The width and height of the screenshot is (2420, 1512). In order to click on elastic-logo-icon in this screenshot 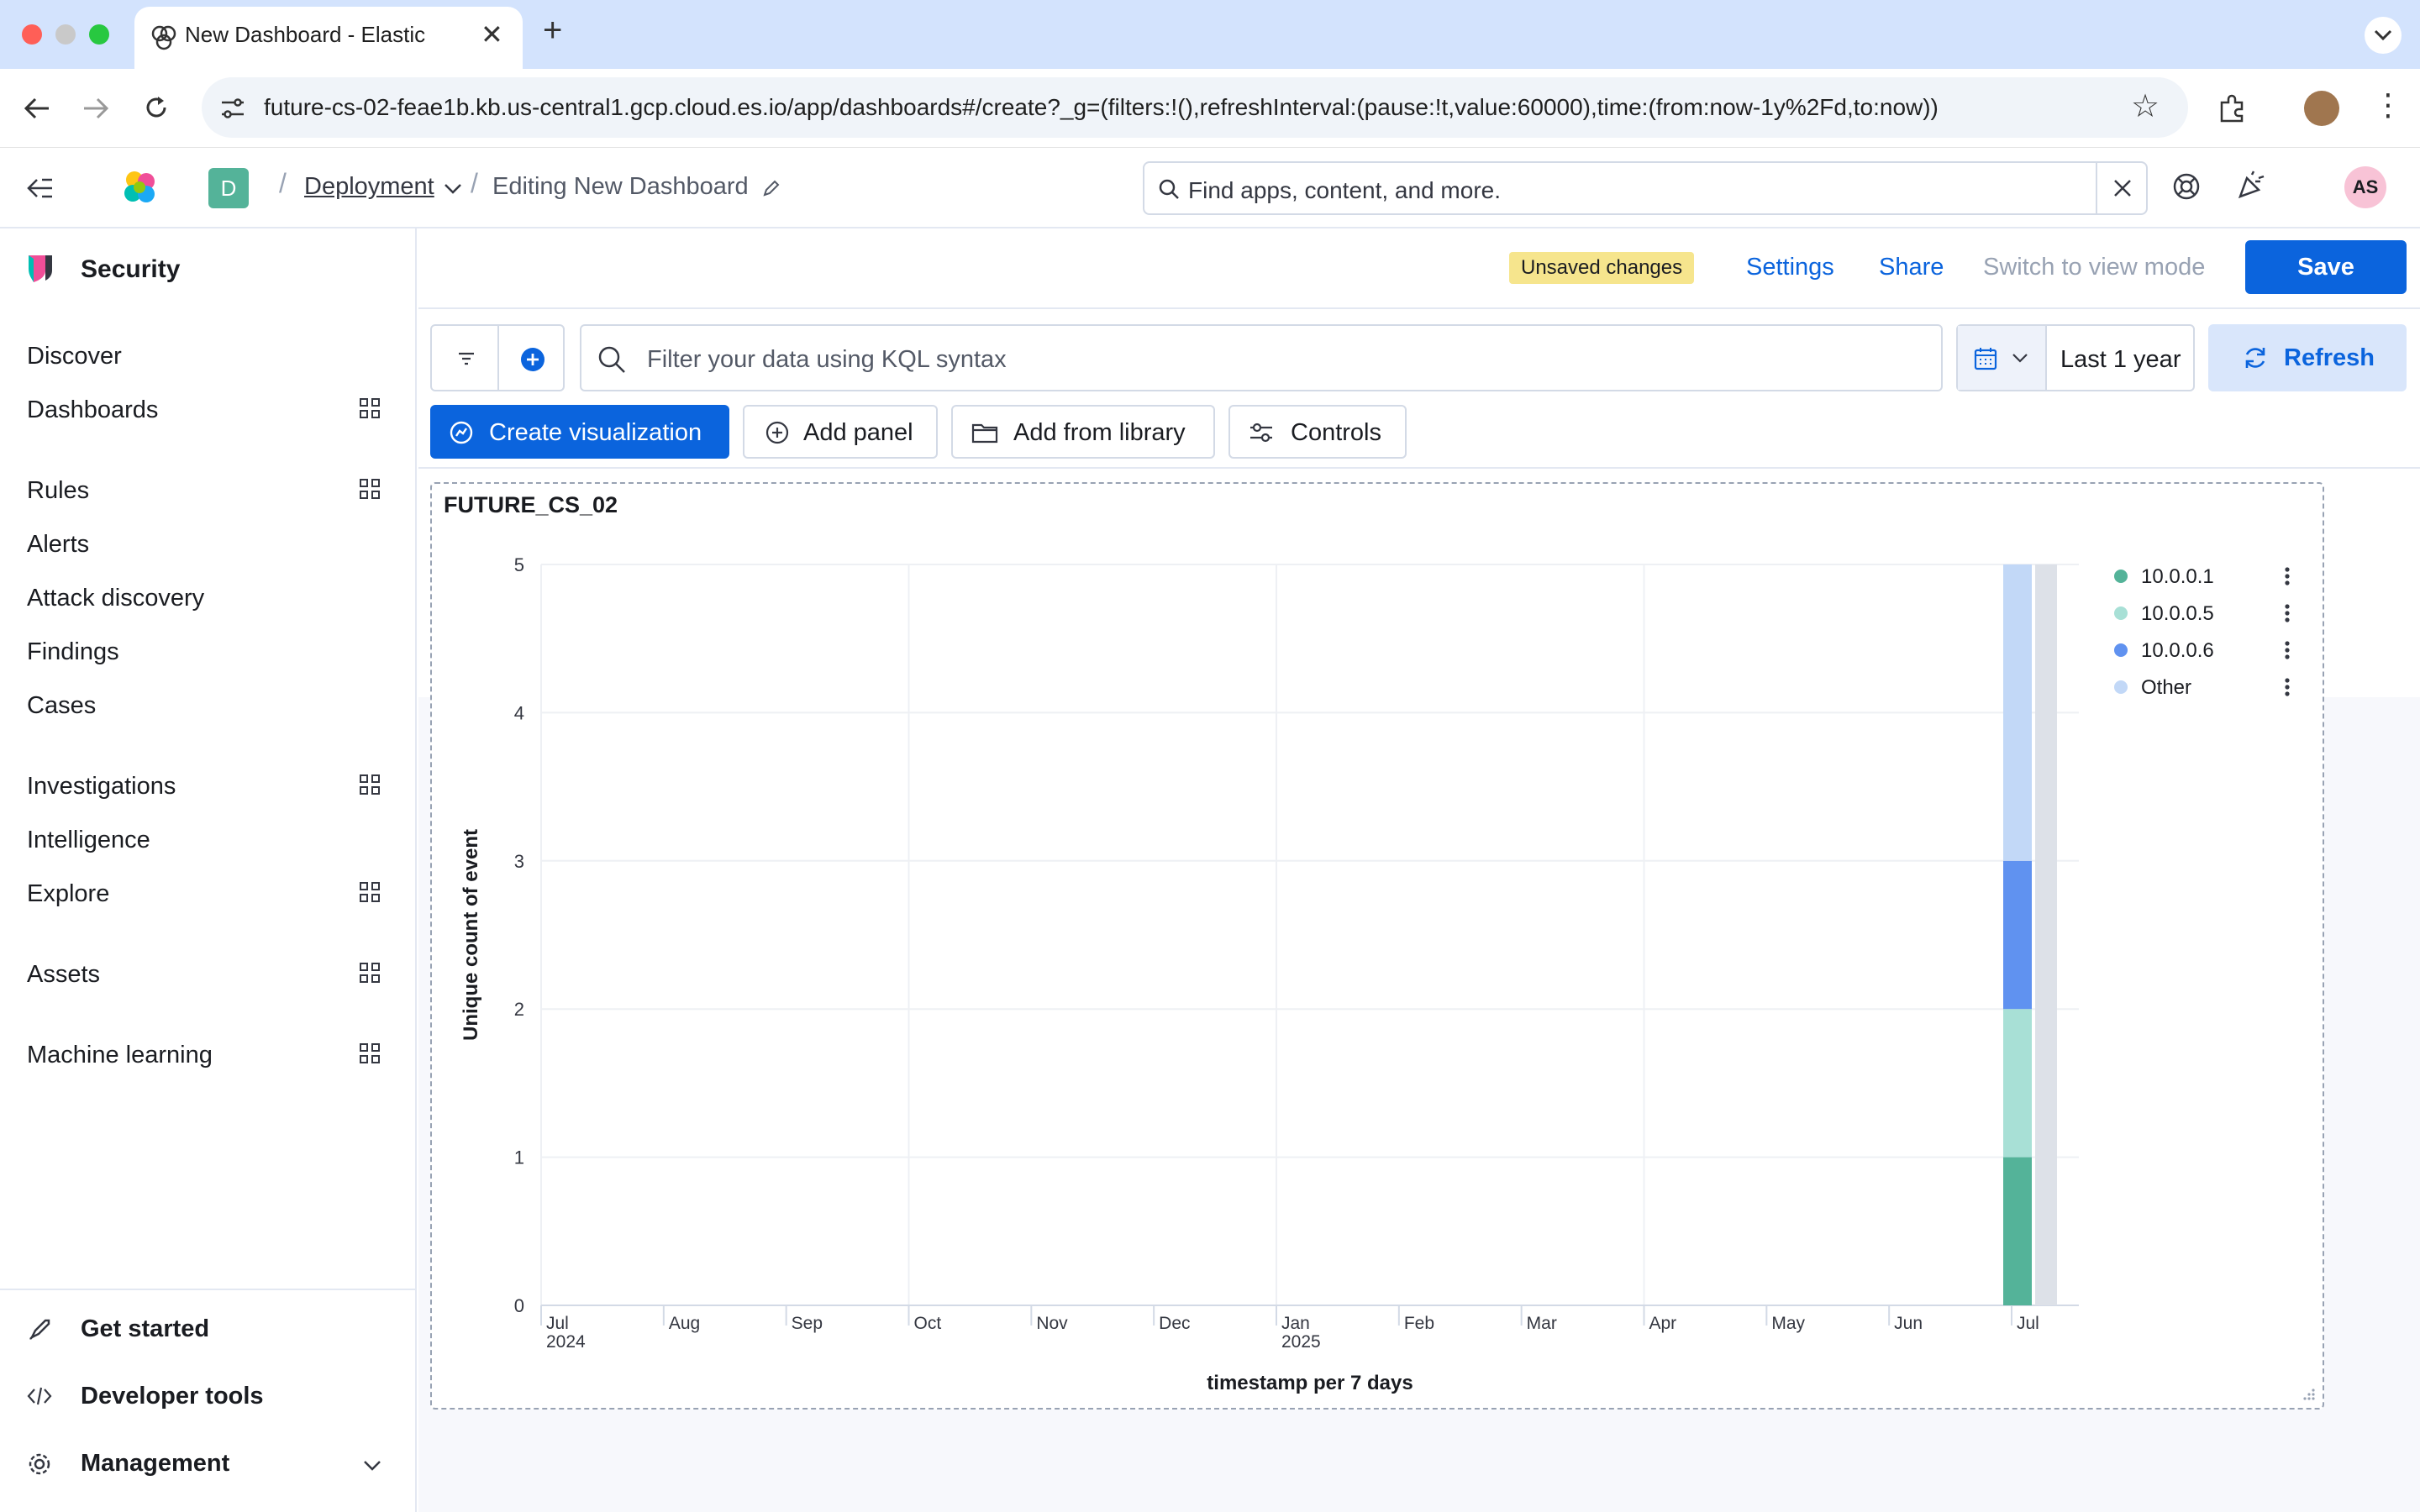, I will do `click(140, 187)`.